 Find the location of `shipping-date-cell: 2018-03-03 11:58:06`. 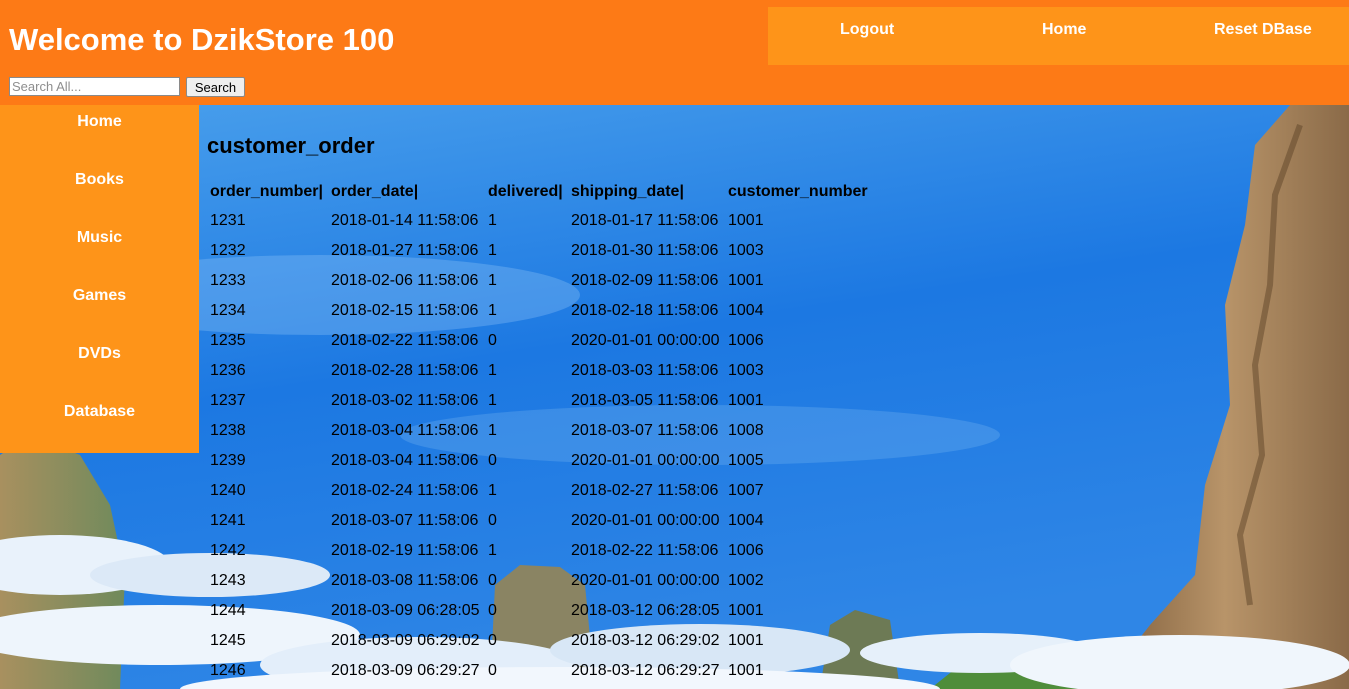

shipping-date-cell: 2018-03-03 11:58:06 is located at coordinates (645, 370).